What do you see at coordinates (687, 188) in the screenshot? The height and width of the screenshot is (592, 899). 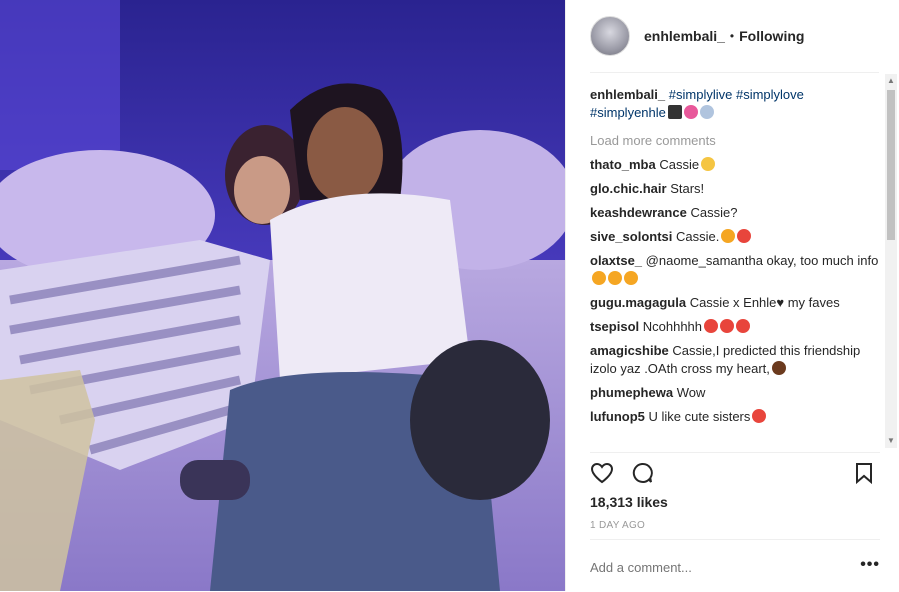 I see `comment-text: Stars!` at bounding box center [687, 188].